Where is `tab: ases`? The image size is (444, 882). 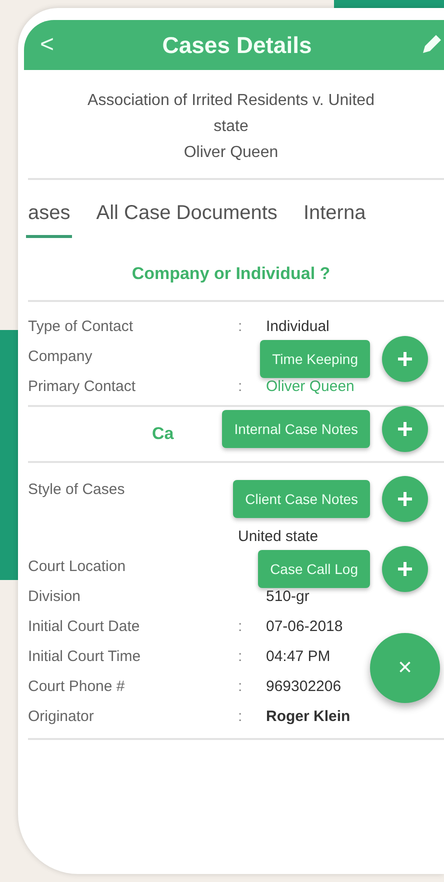 tab: ases is located at coordinates (49, 220).